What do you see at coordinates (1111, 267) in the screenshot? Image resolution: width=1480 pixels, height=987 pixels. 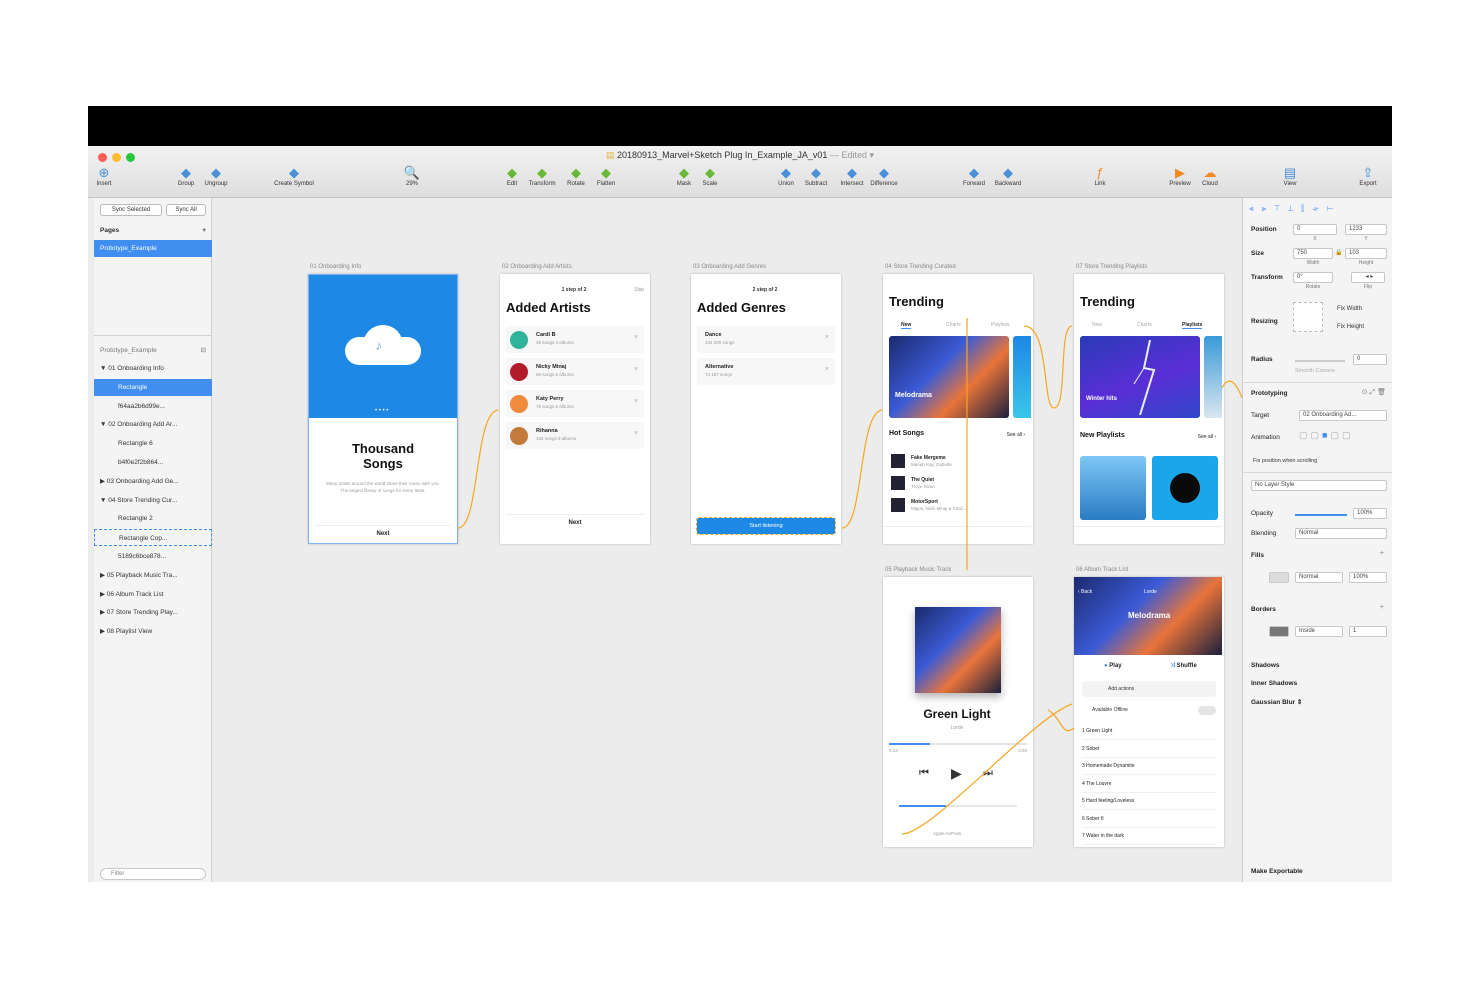 I see `artboard-label: 07 Store Trending Playlists` at bounding box center [1111, 267].